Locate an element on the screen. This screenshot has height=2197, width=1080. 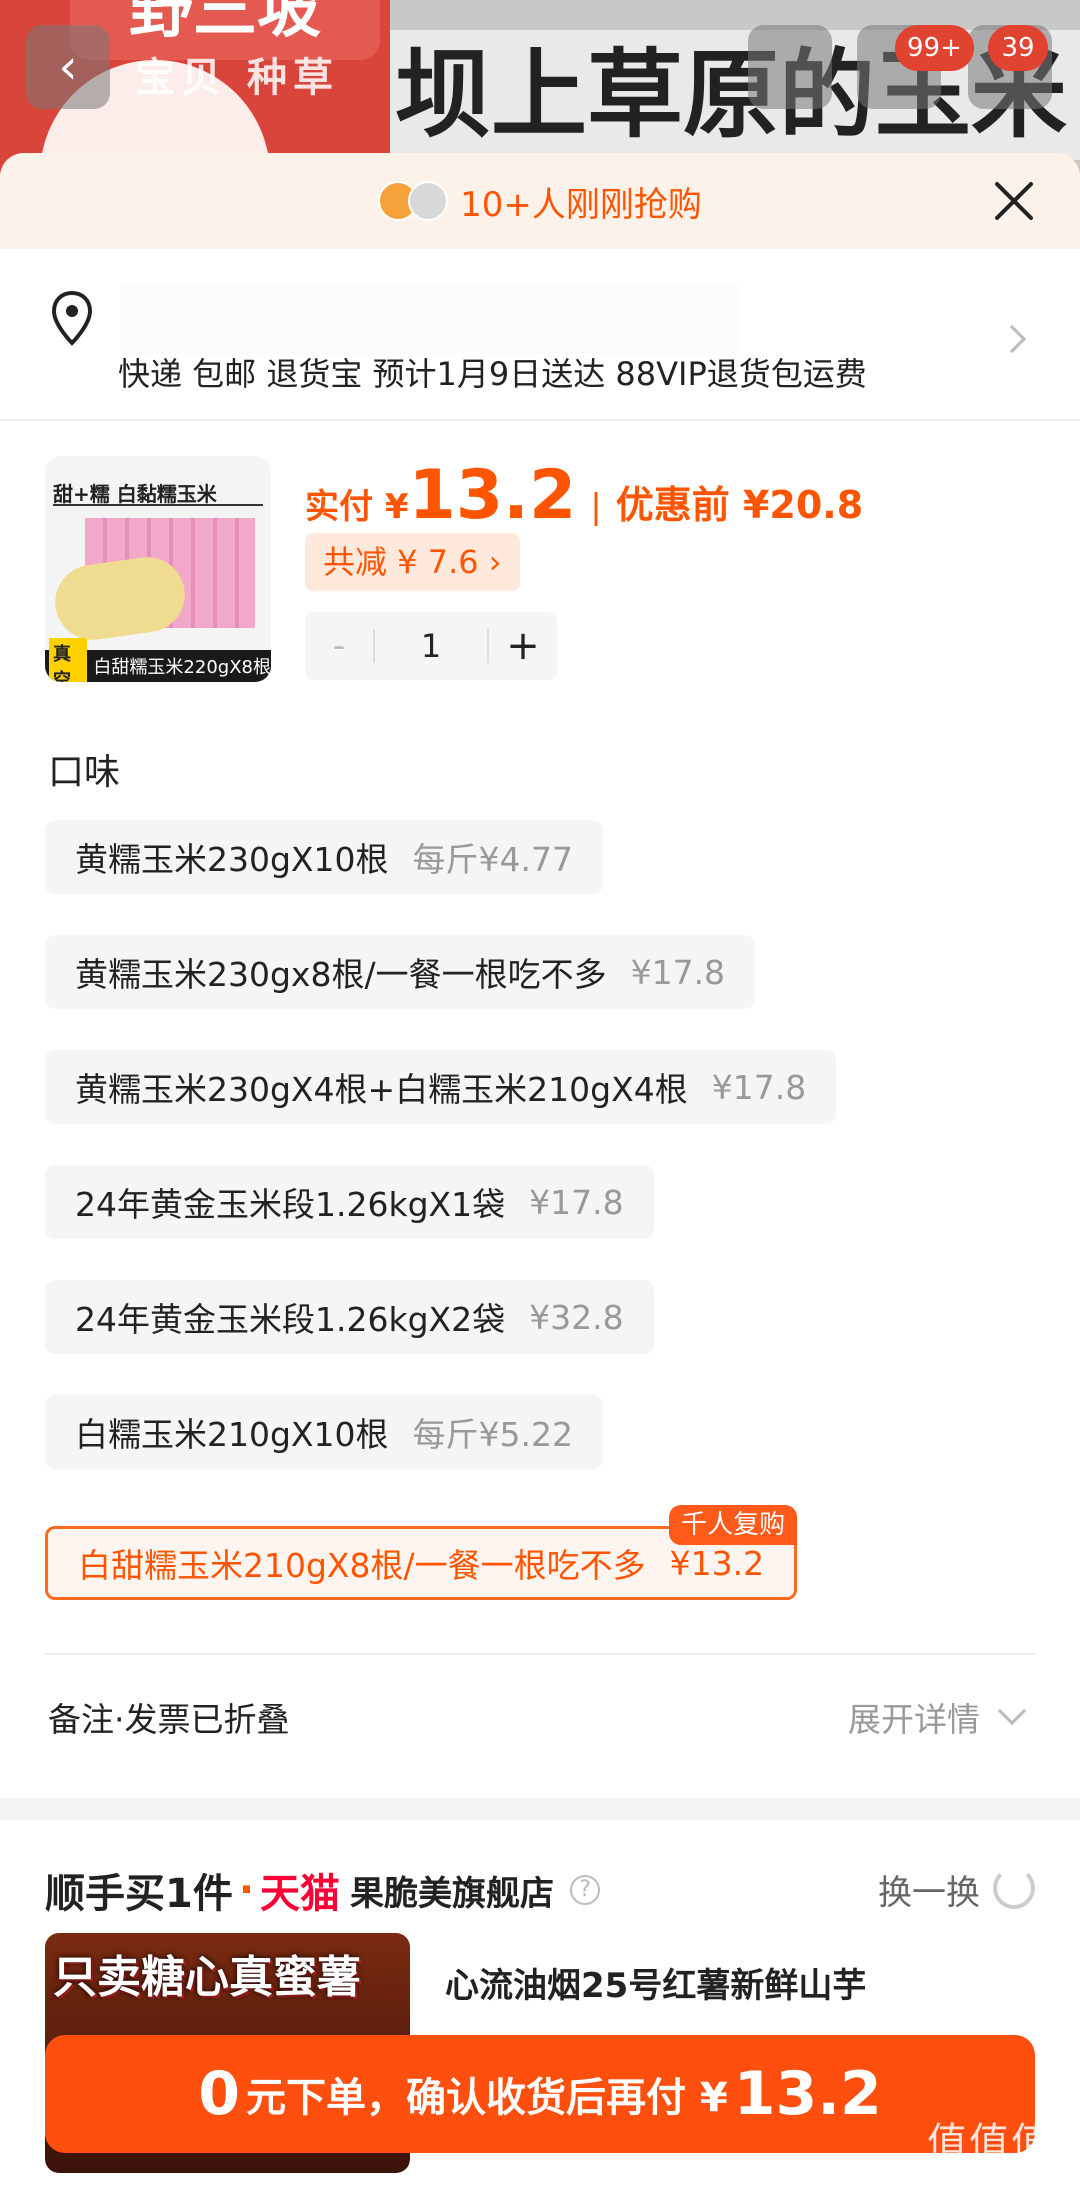
rush-banner: 10+人刚刚抢购 is located at coordinates (540, 201).